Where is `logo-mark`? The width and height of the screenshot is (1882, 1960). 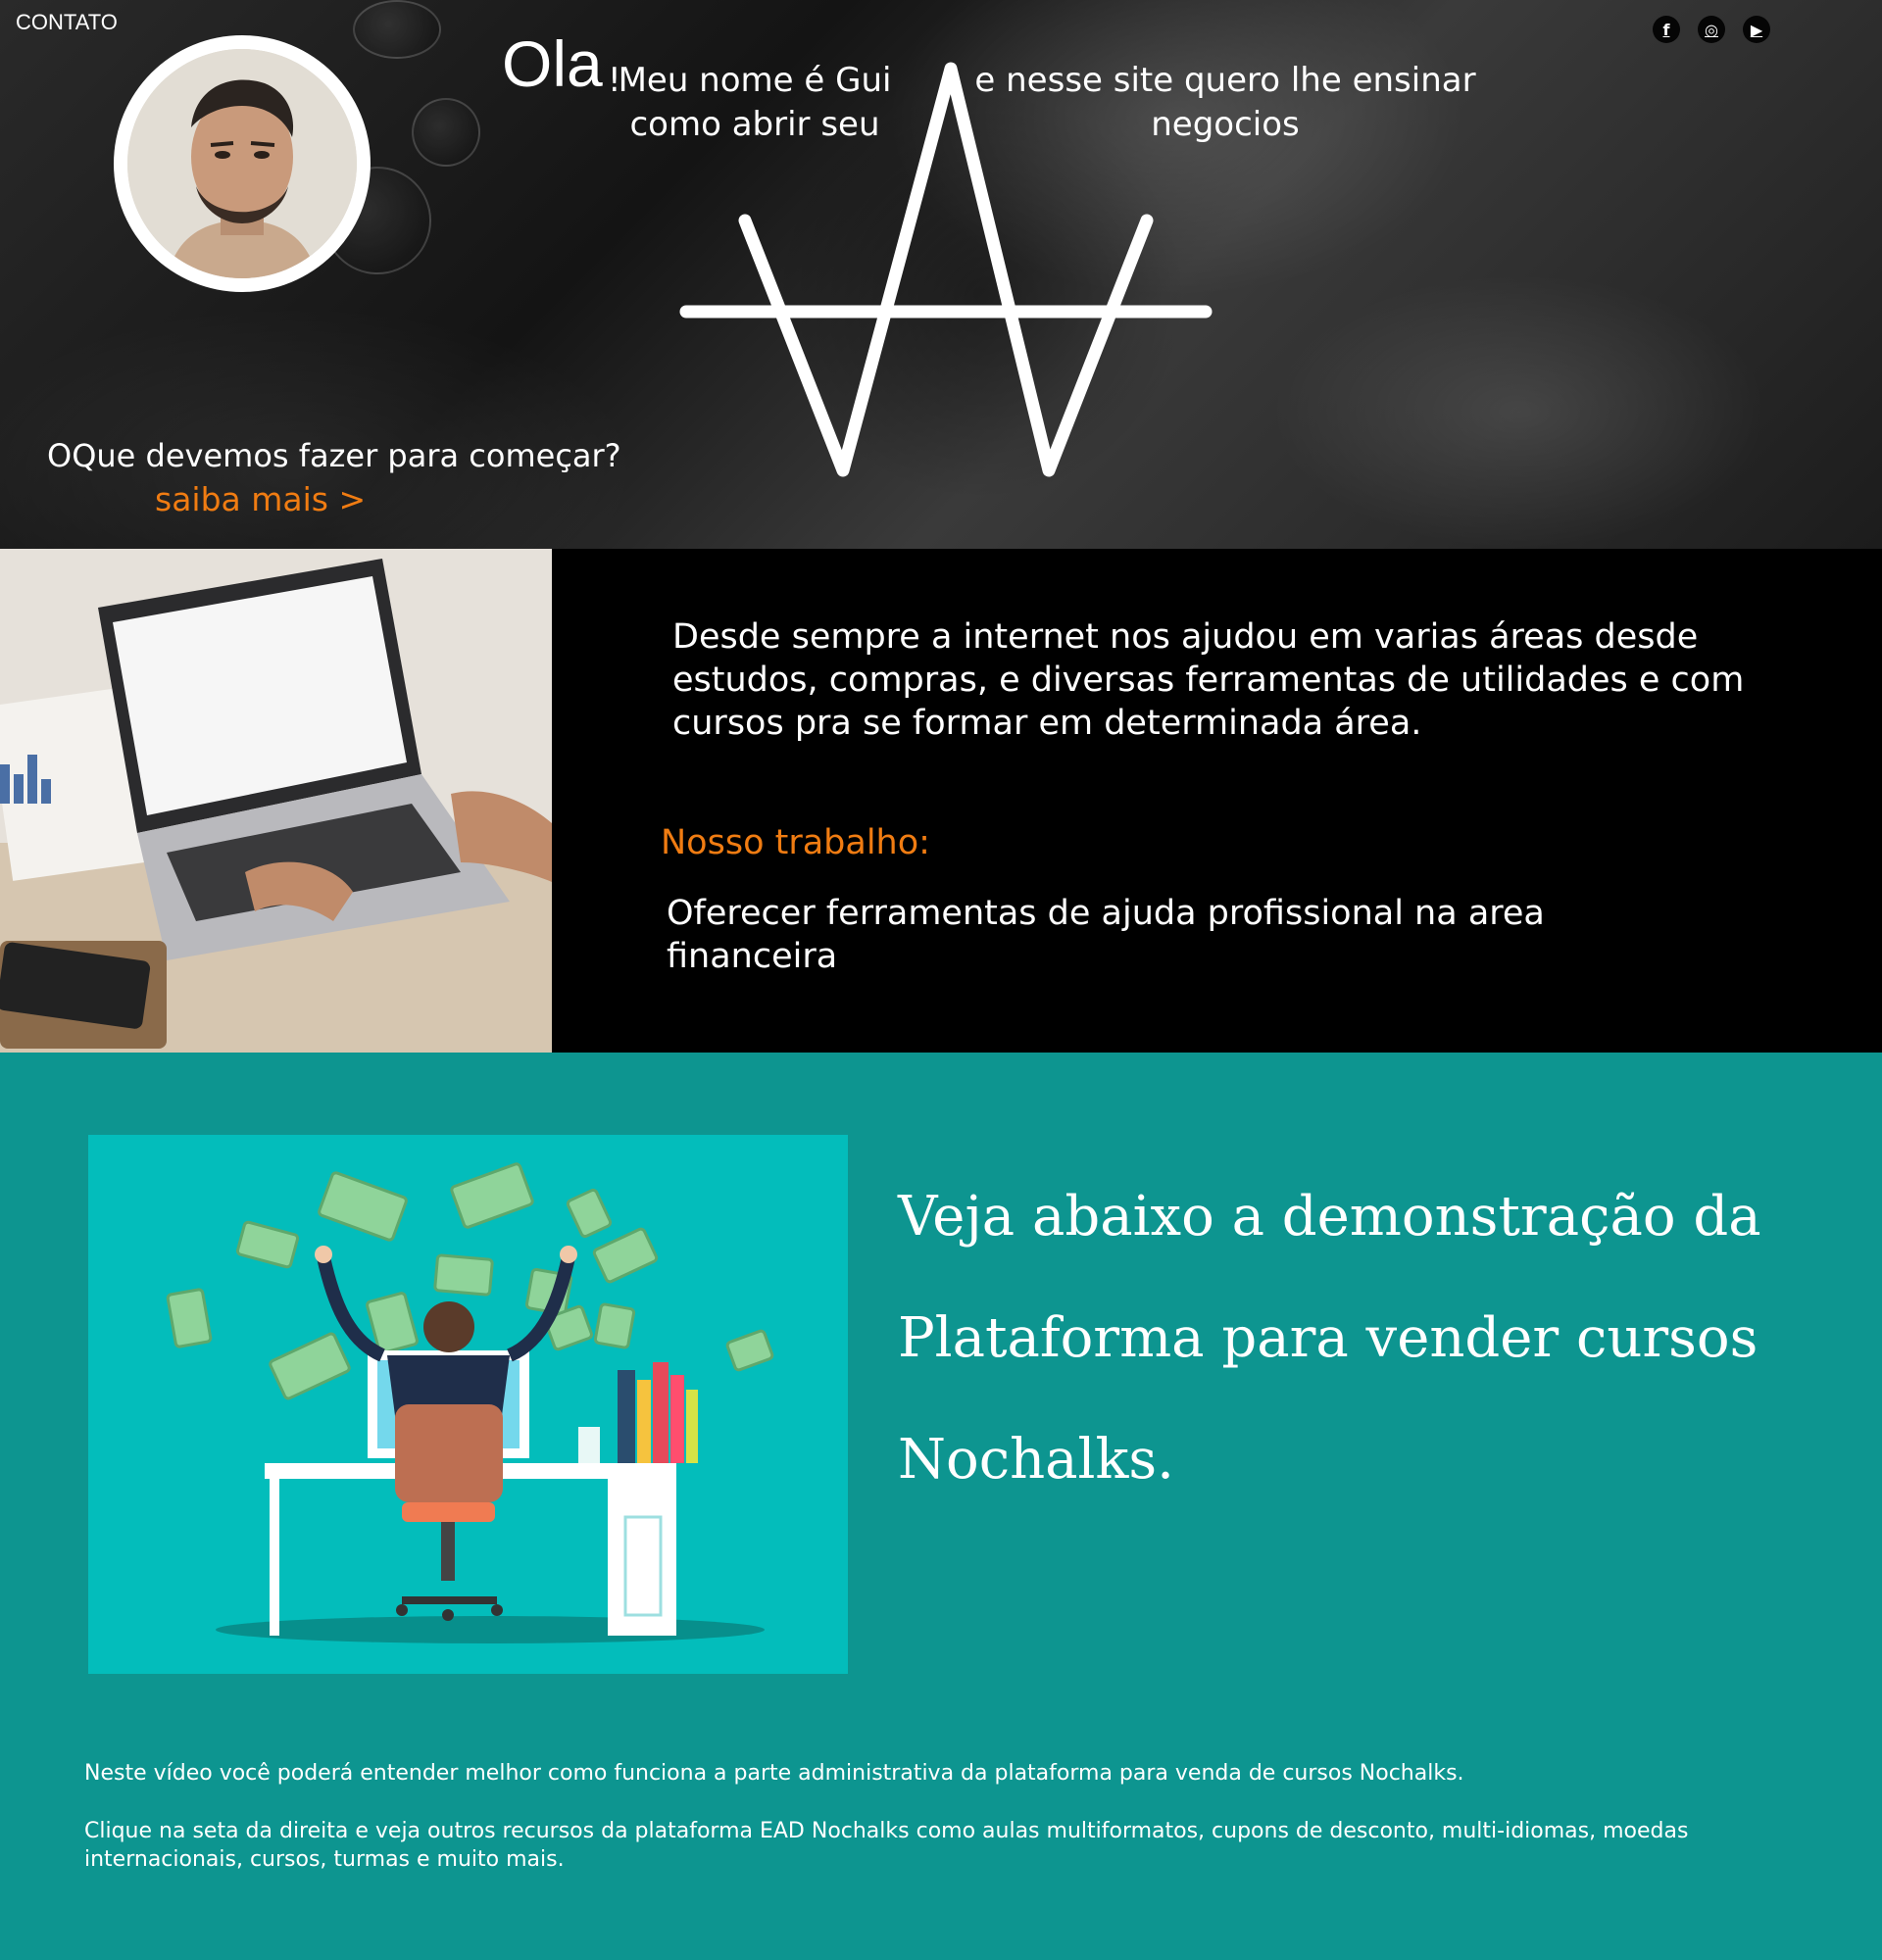 logo-mark is located at coordinates (946, 269).